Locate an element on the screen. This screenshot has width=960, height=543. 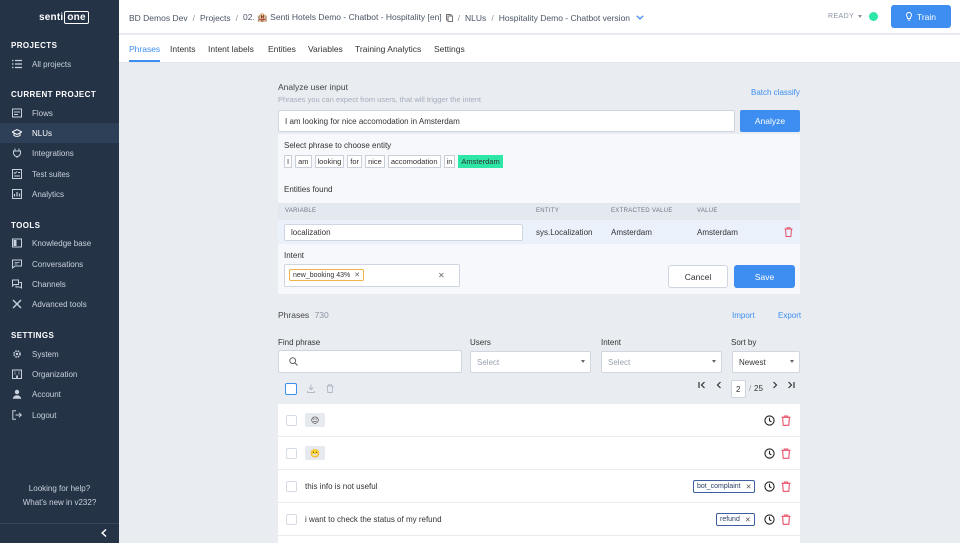
prev-page-icon is located at coordinates (719, 386).